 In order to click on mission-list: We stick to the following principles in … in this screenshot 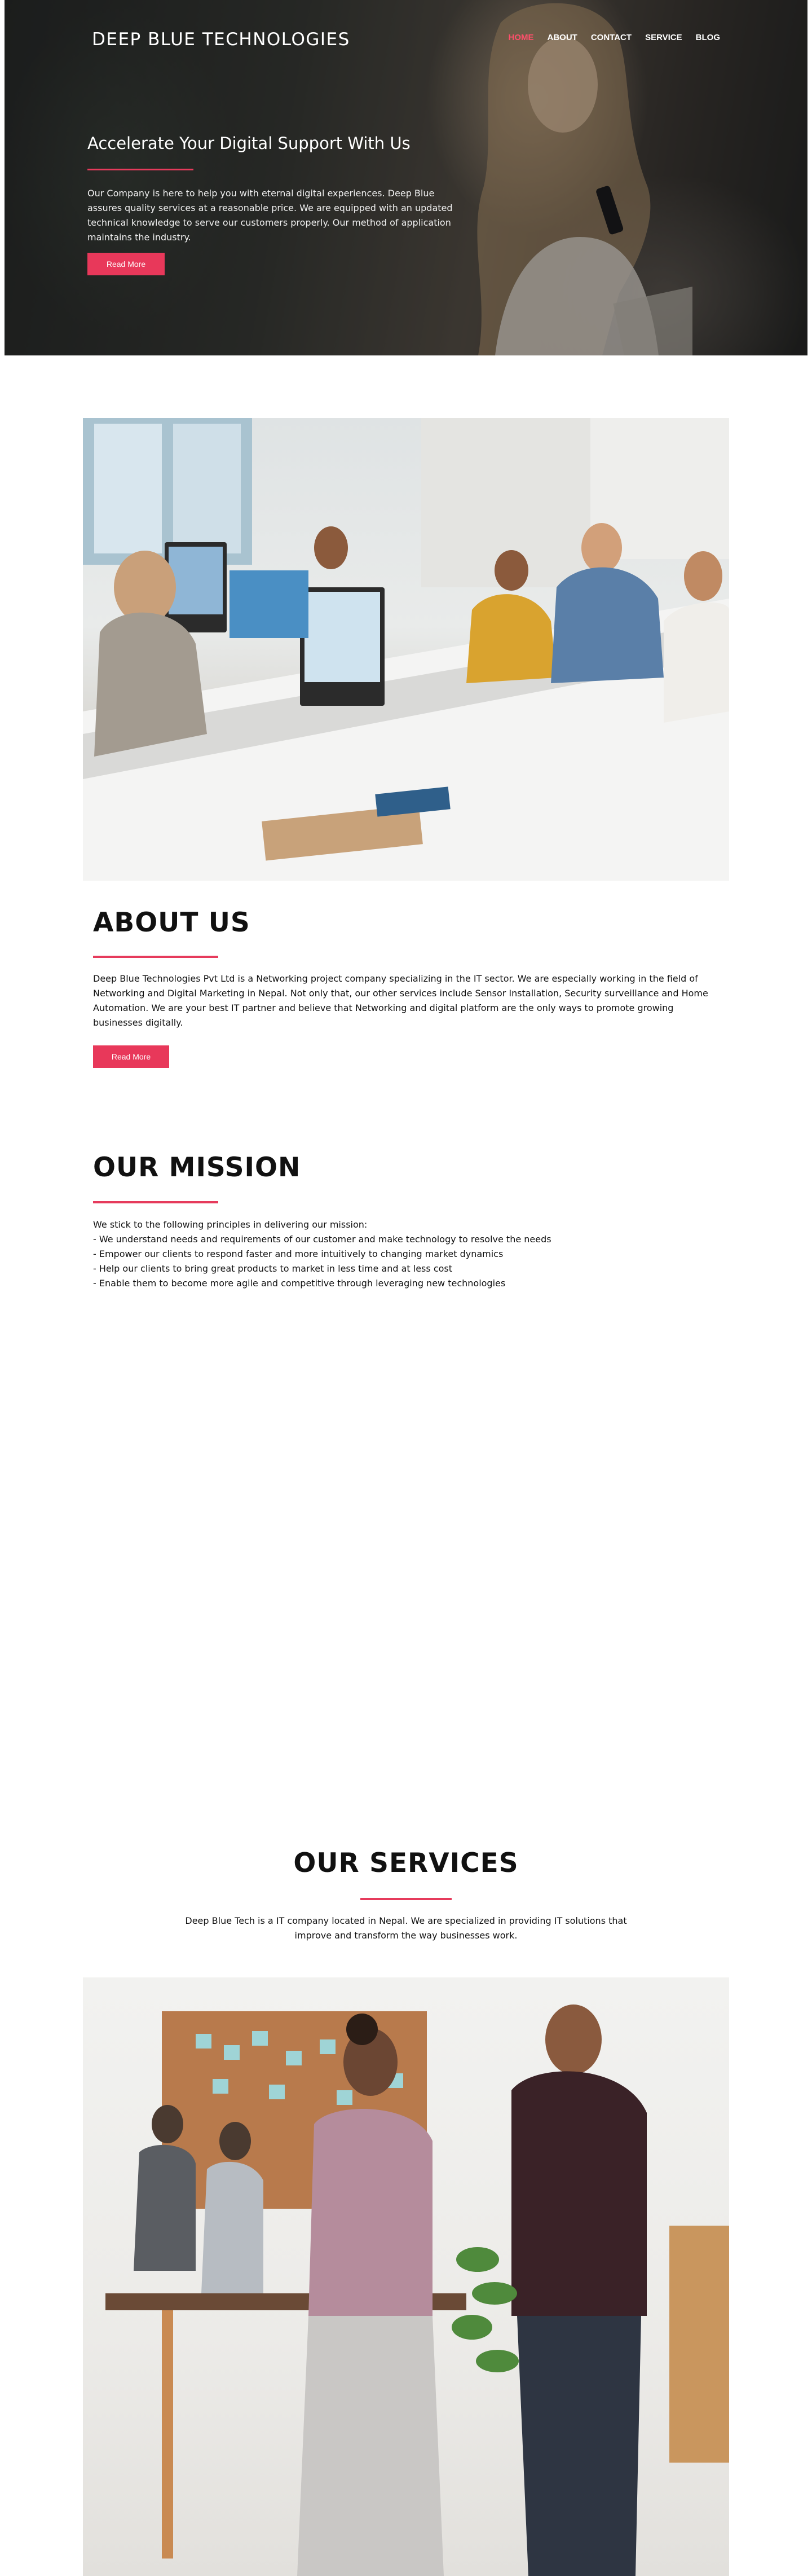, I will do `click(403, 1254)`.